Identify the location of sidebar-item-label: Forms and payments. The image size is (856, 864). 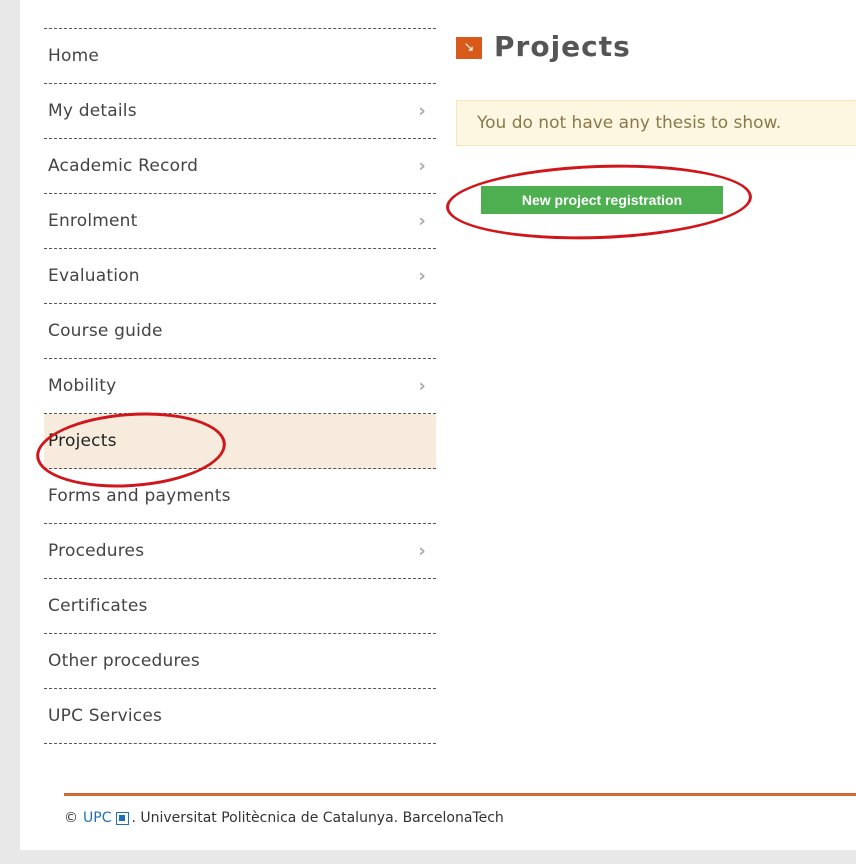
(139, 496).